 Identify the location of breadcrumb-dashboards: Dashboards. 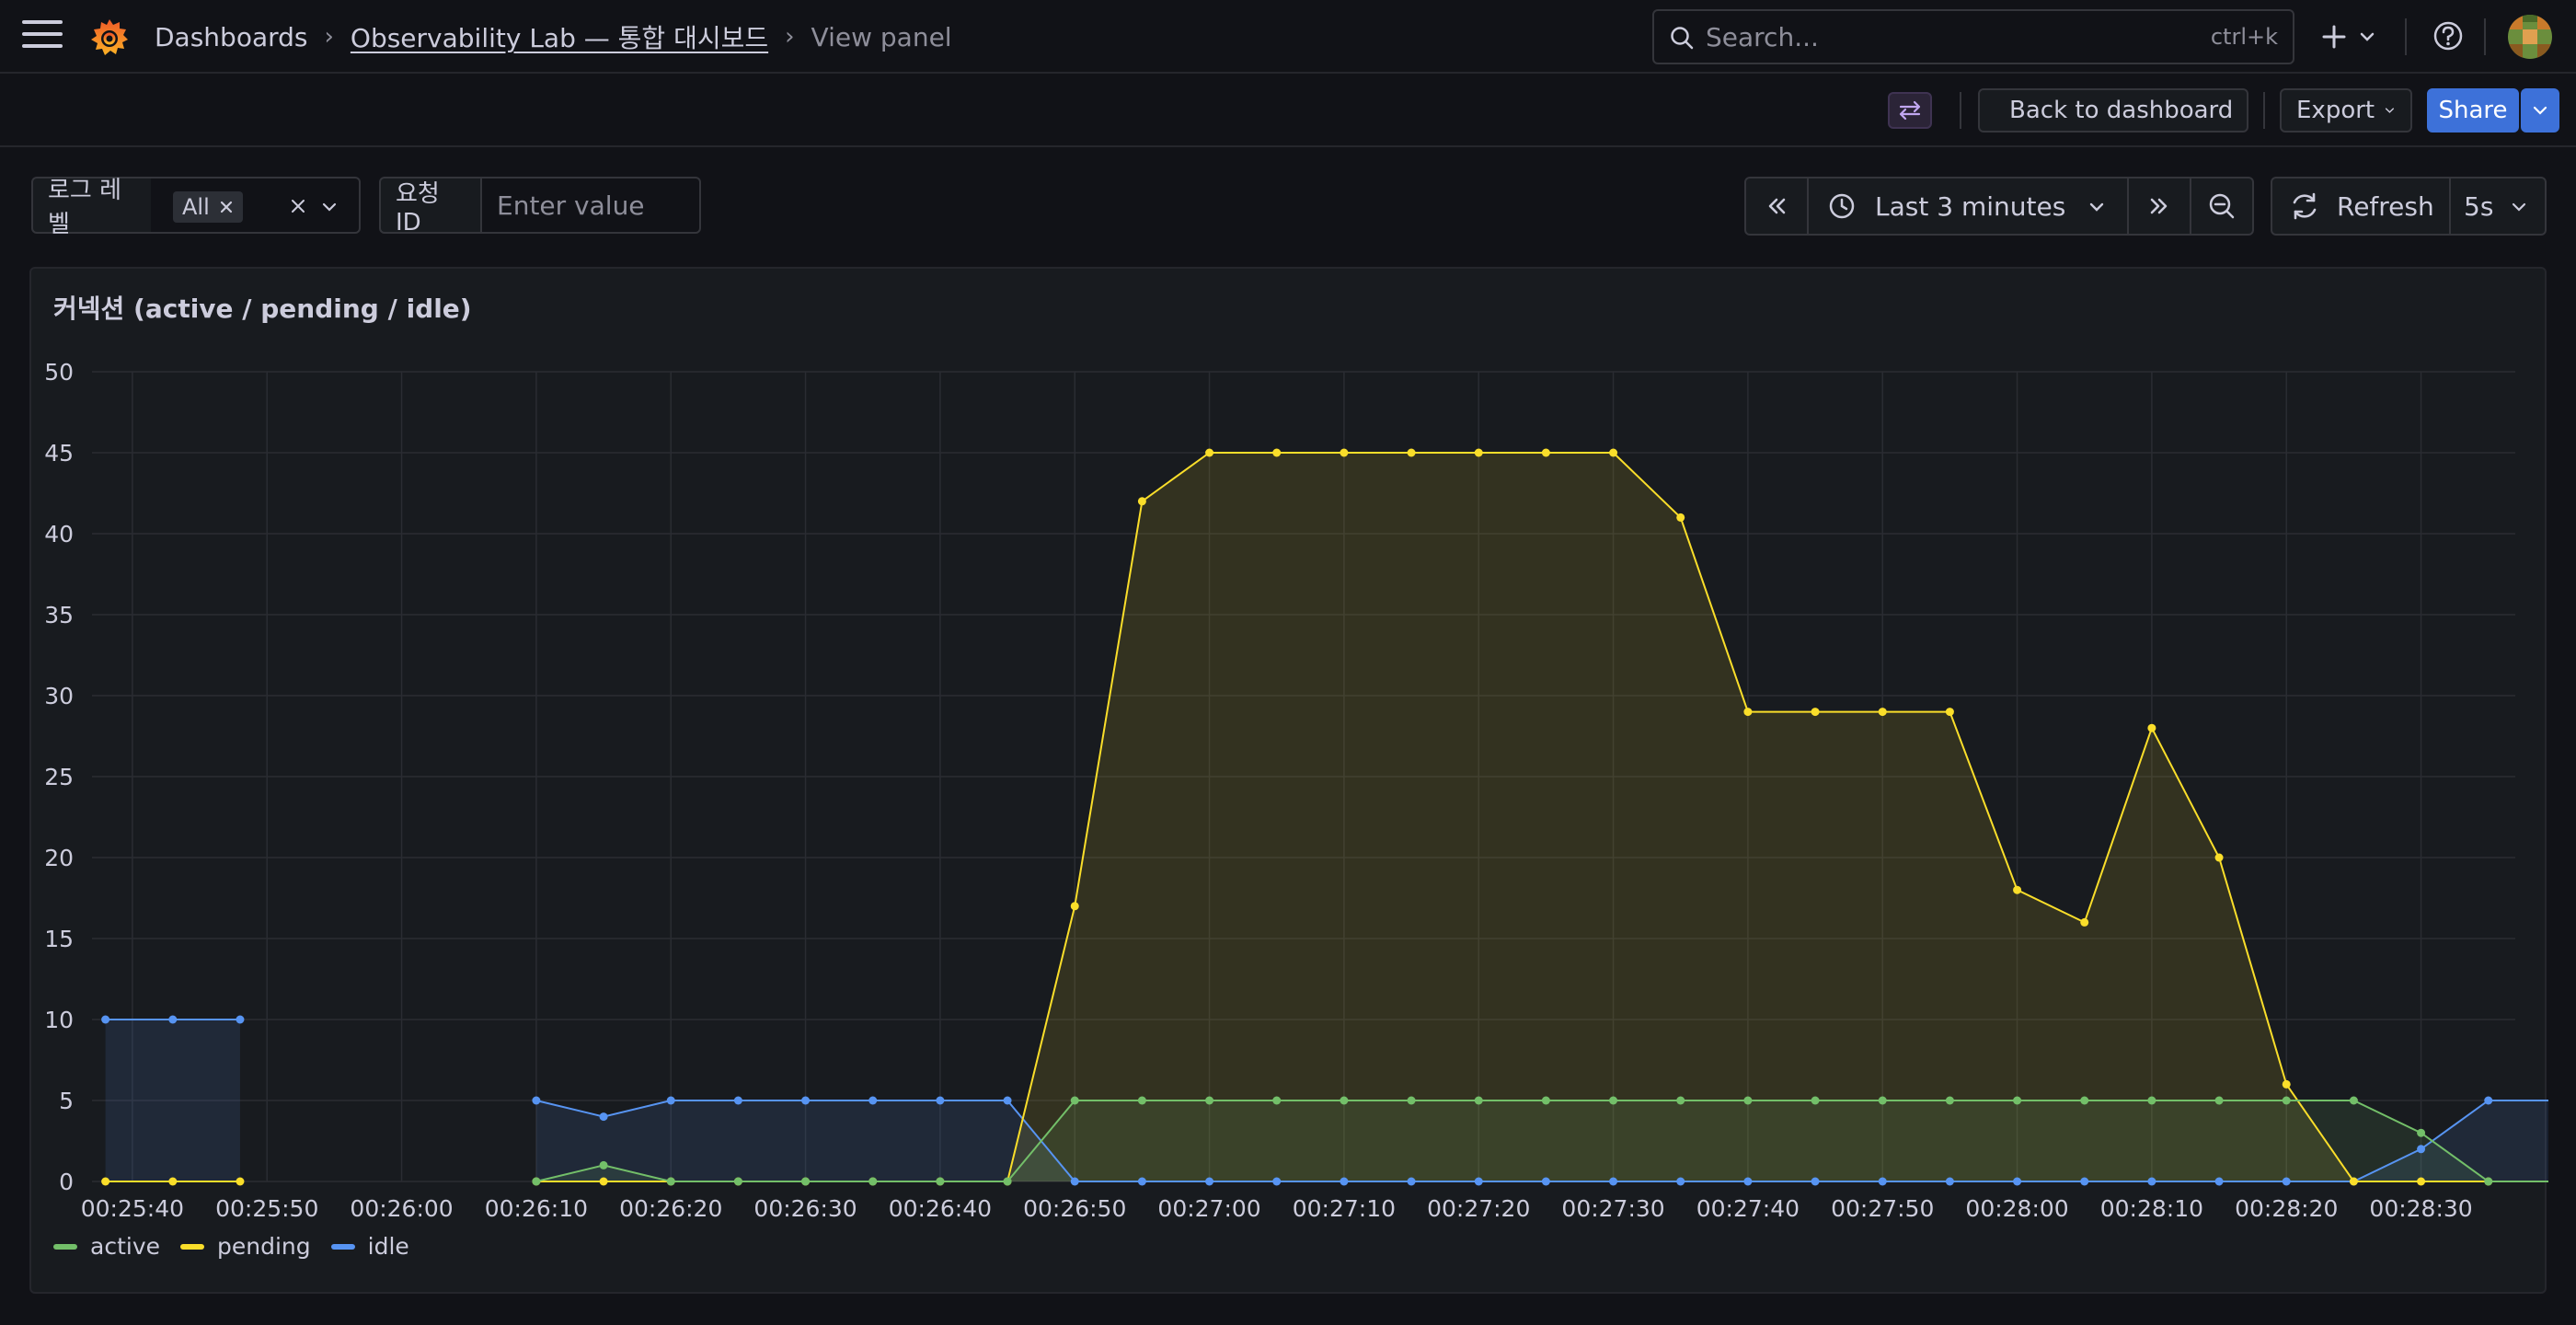
(231, 37).